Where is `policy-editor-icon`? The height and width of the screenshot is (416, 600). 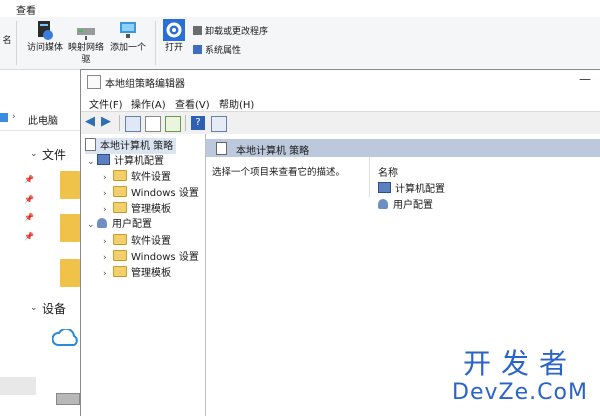 policy-editor-icon is located at coordinates (94, 82).